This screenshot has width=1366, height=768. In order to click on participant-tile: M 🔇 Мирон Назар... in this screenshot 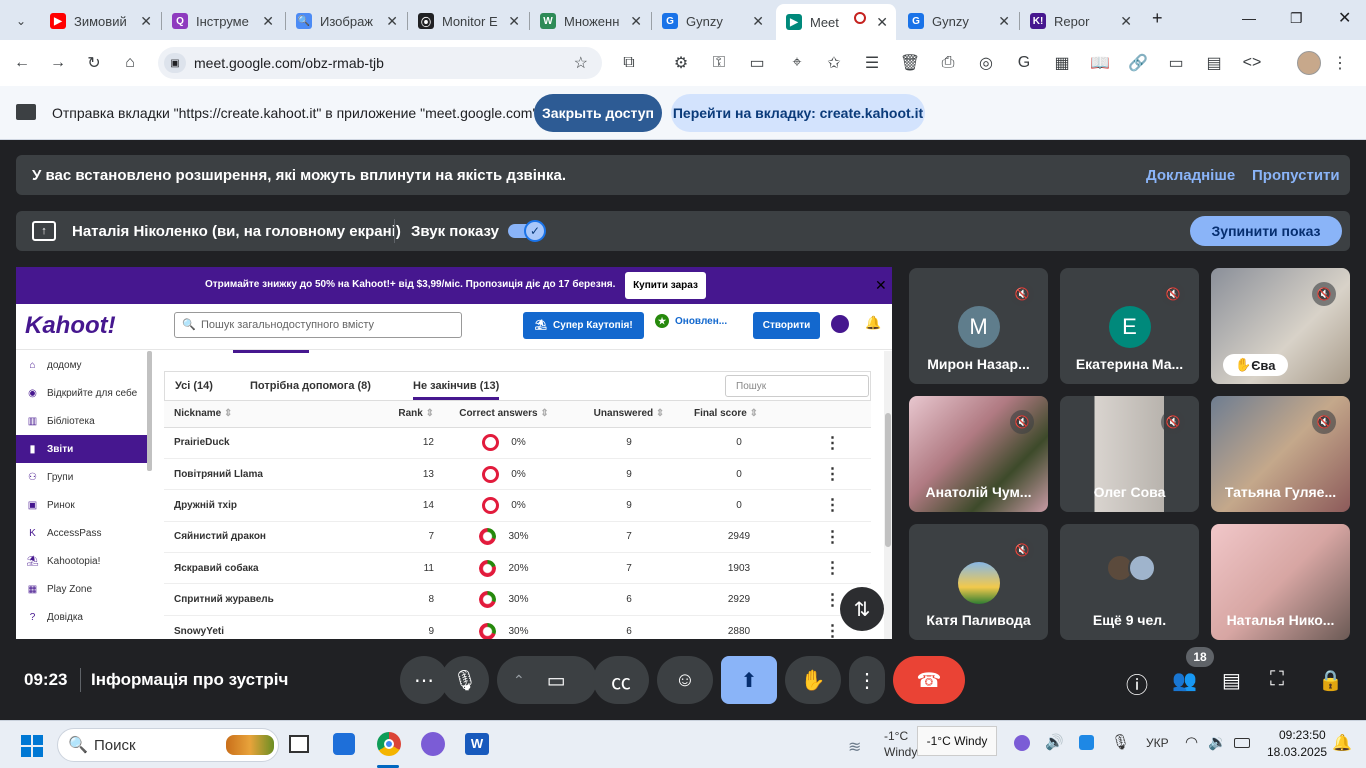, I will do `click(978, 326)`.